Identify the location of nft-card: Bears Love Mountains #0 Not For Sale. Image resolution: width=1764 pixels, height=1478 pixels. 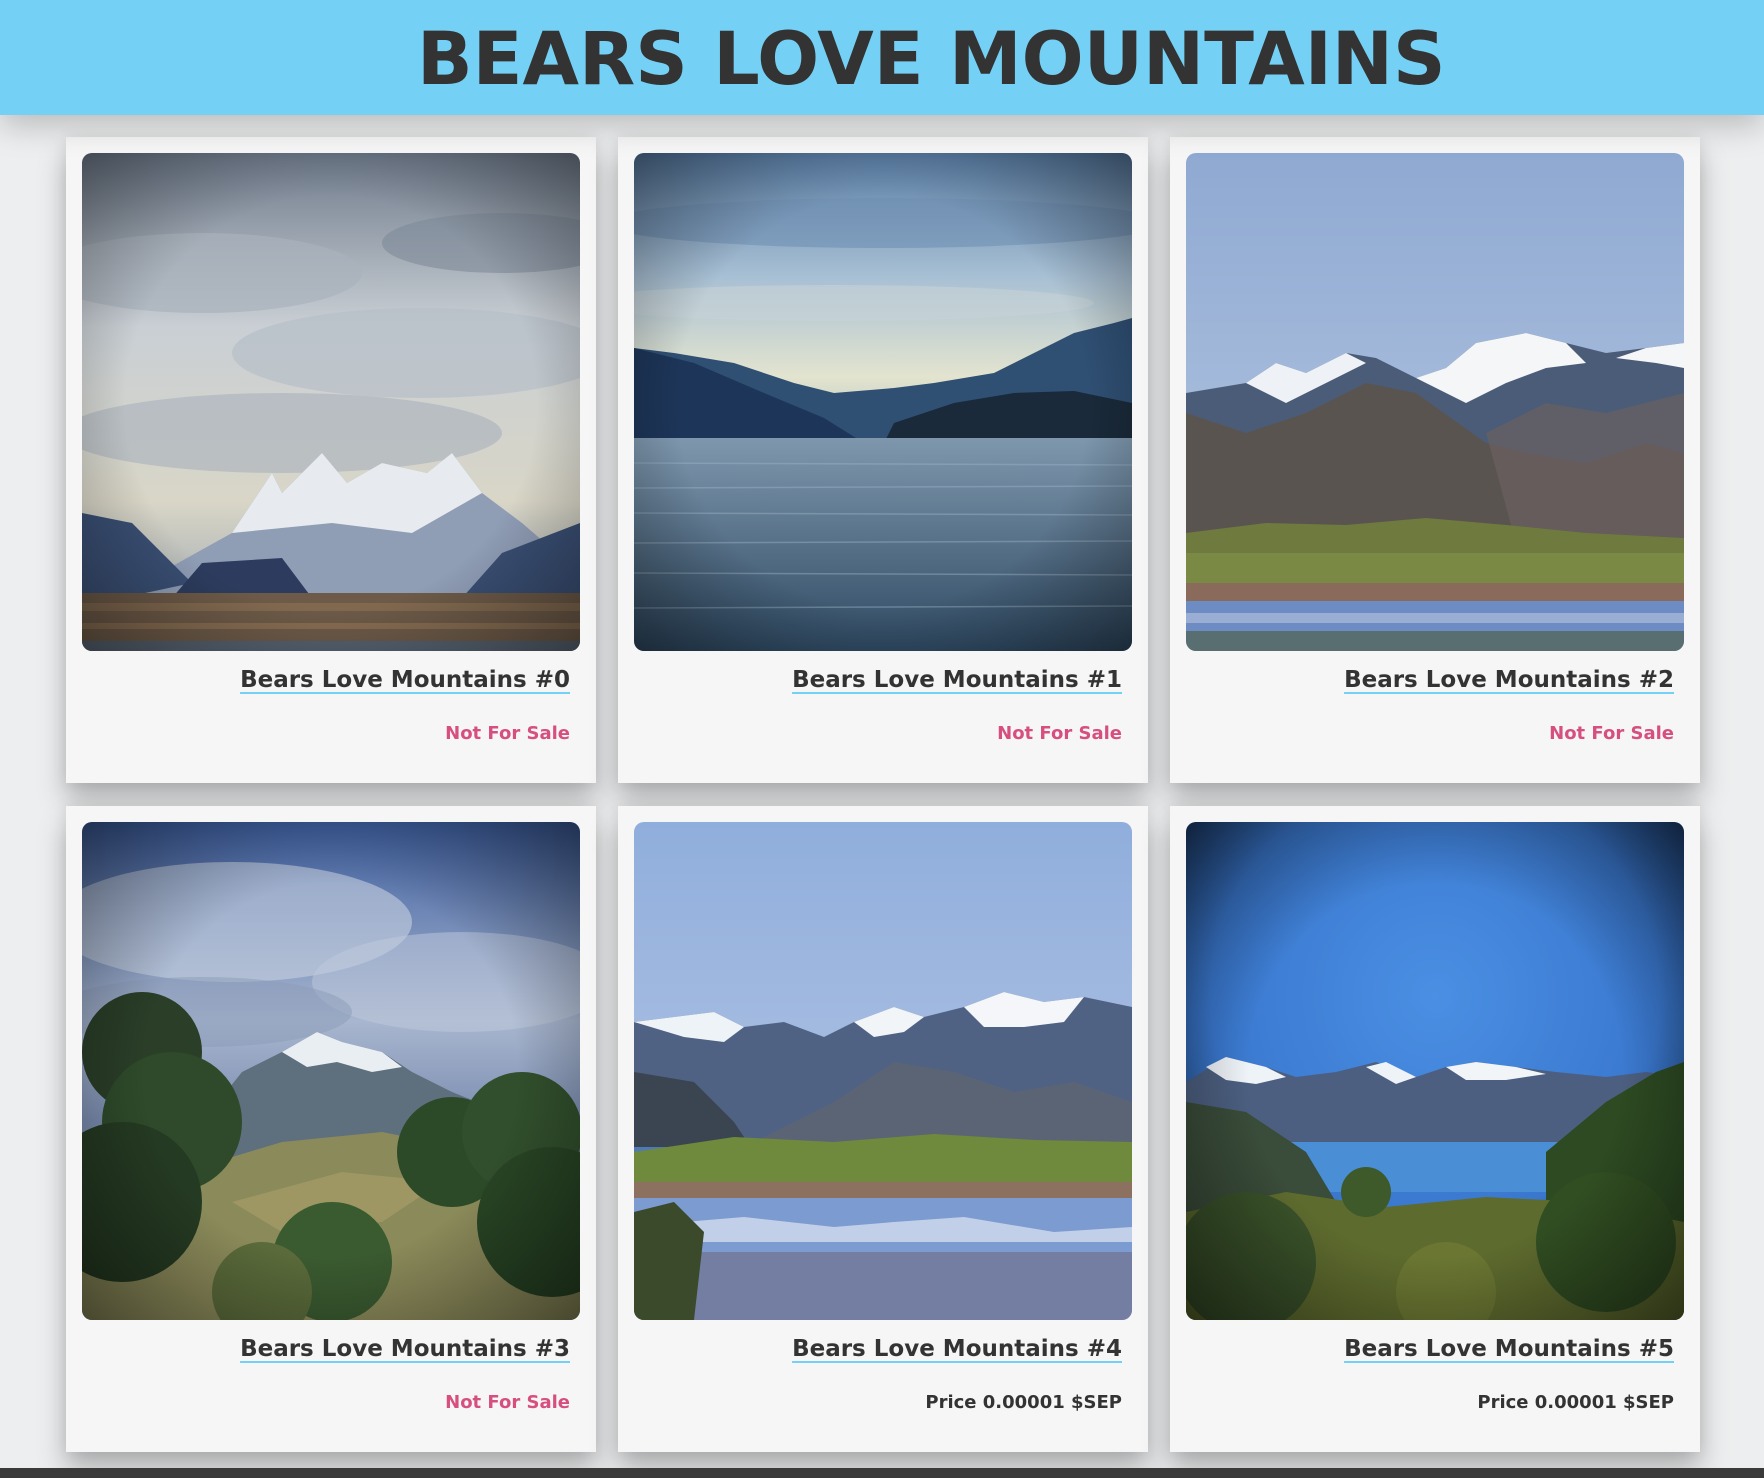
(331, 460).